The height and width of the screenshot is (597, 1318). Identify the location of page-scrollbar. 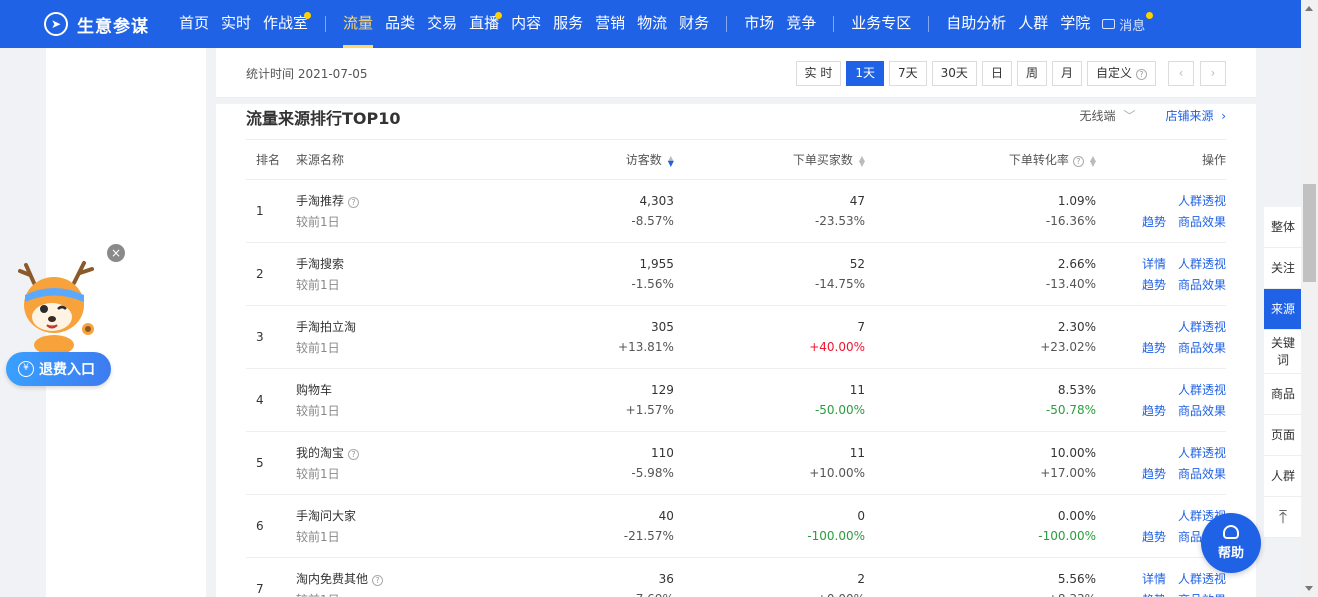
(1309, 298).